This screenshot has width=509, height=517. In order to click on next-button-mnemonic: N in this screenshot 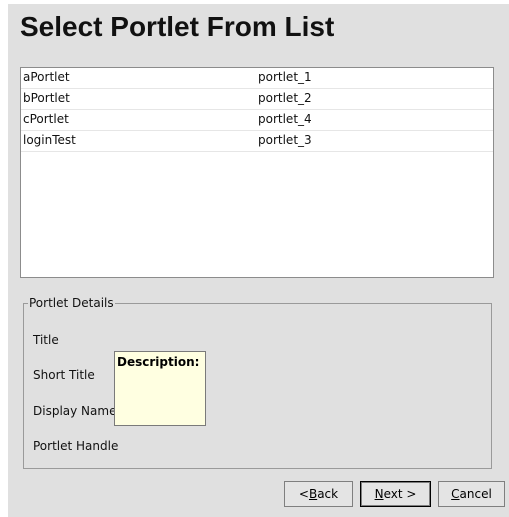, I will do `click(379, 494)`.